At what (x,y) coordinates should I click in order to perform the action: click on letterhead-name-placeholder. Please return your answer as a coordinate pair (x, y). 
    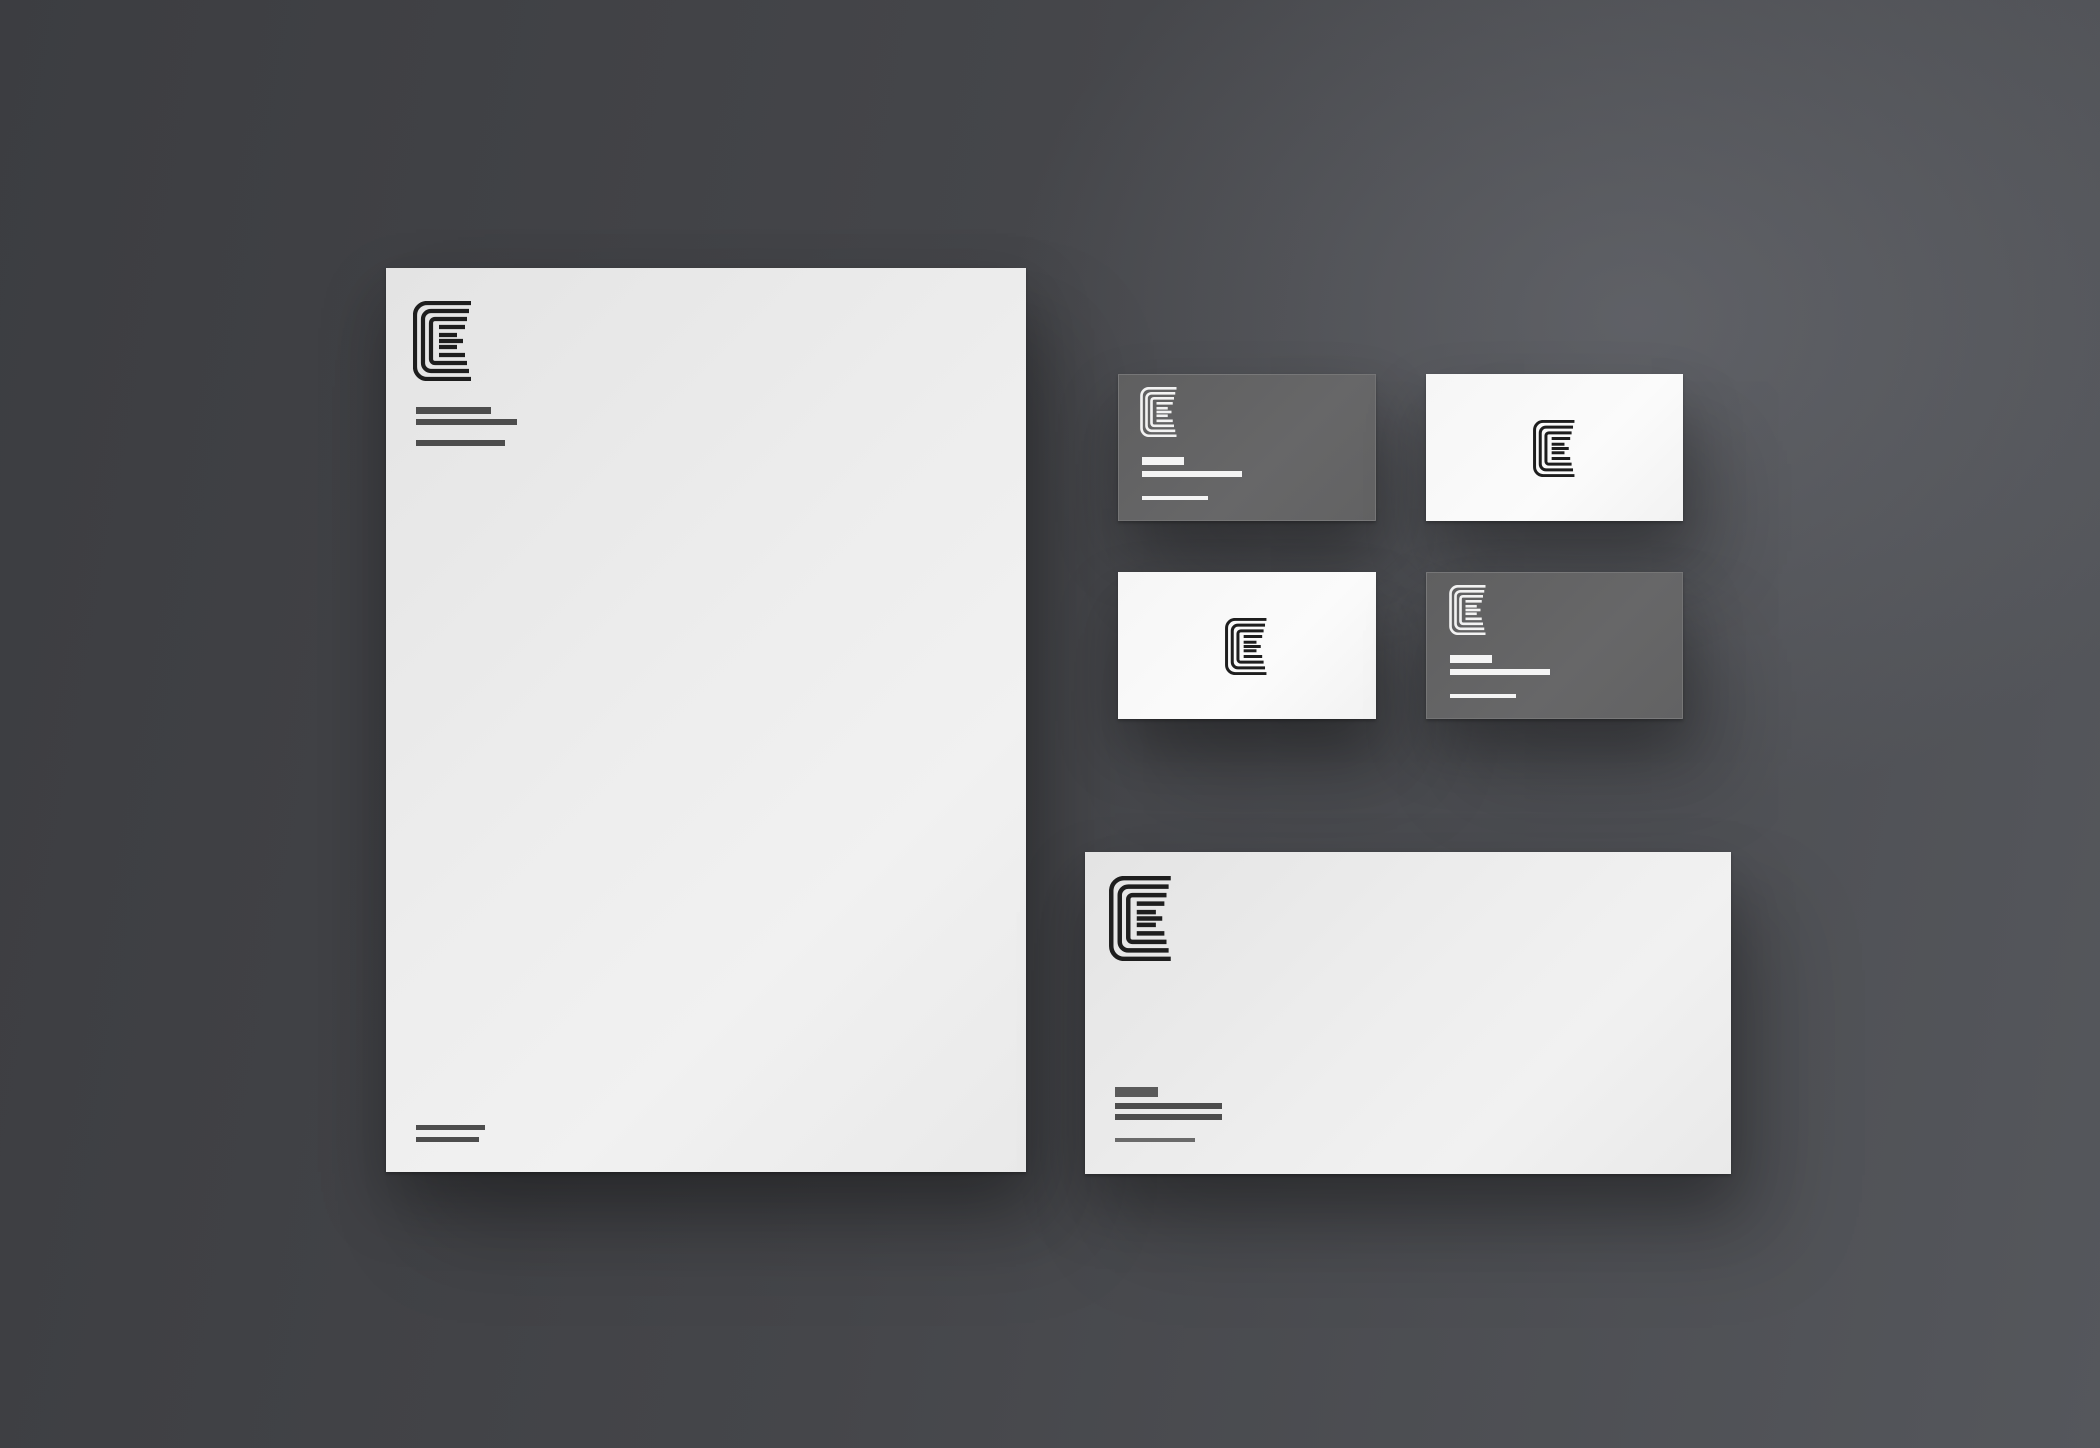
    Looking at the image, I should click on (453, 410).